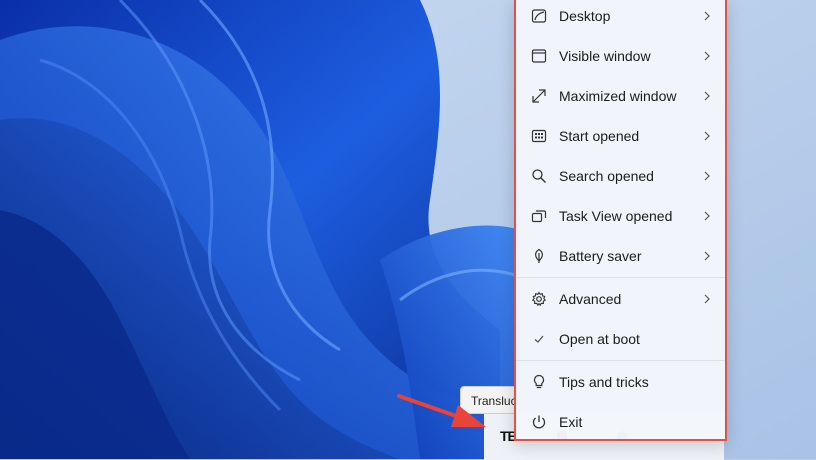 This screenshot has width=816, height=460. What do you see at coordinates (620, 17) in the screenshot?
I see `menu-item-desktop: Desktop` at bounding box center [620, 17].